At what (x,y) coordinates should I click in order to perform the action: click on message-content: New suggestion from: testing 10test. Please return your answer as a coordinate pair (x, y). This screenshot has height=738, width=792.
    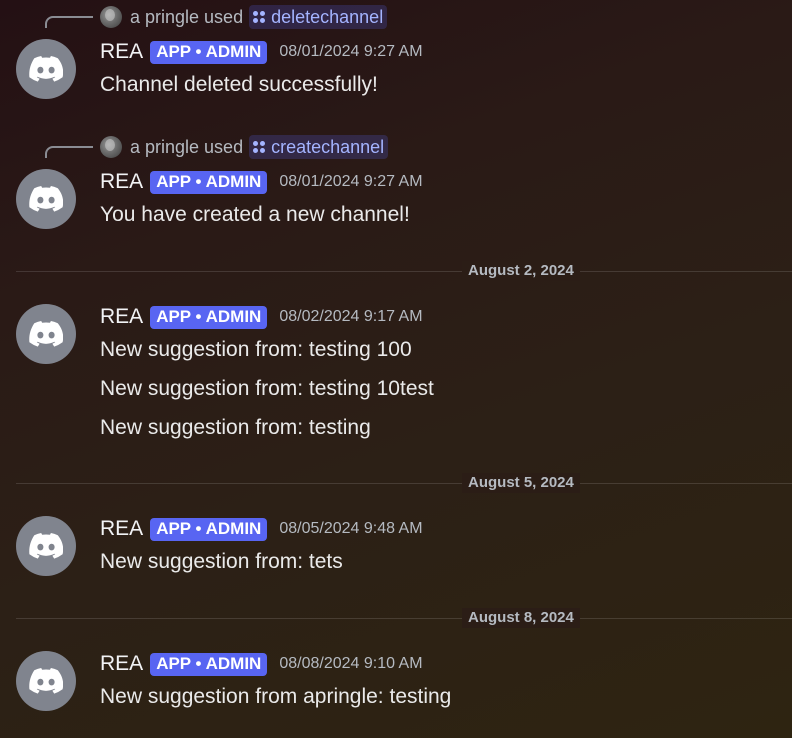
    Looking at the image, I should click on (267, 388).